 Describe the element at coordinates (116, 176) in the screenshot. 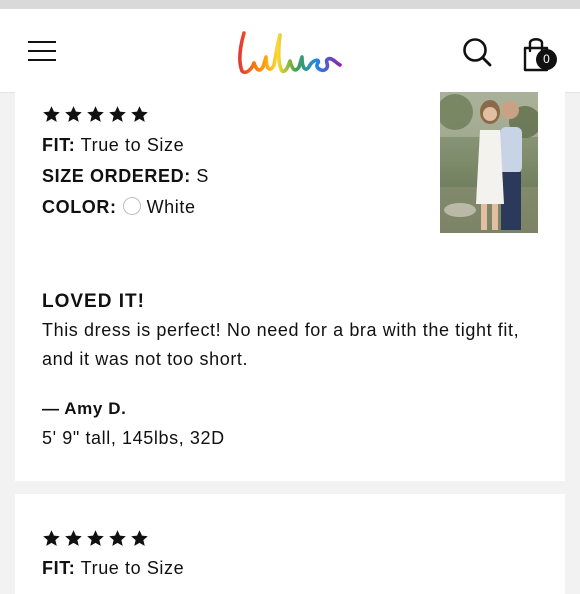

I see `size-label: SIZE ORDERED:` at that location.